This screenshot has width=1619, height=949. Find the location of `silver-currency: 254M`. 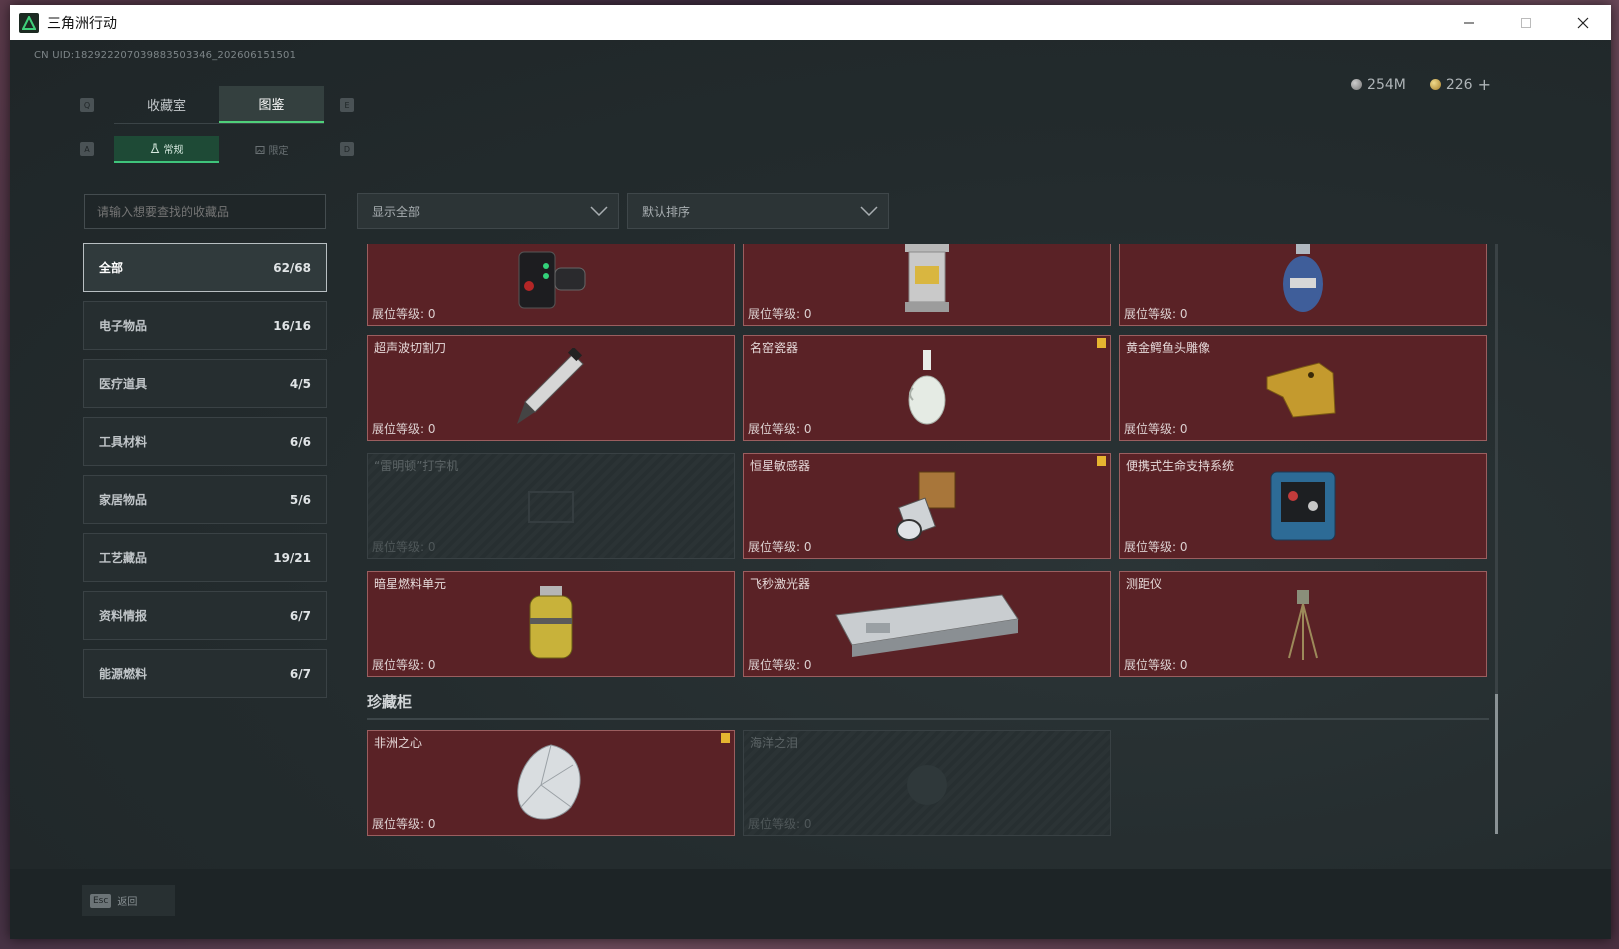

silver-currency: 254M is located at coordinates (1378, 84).